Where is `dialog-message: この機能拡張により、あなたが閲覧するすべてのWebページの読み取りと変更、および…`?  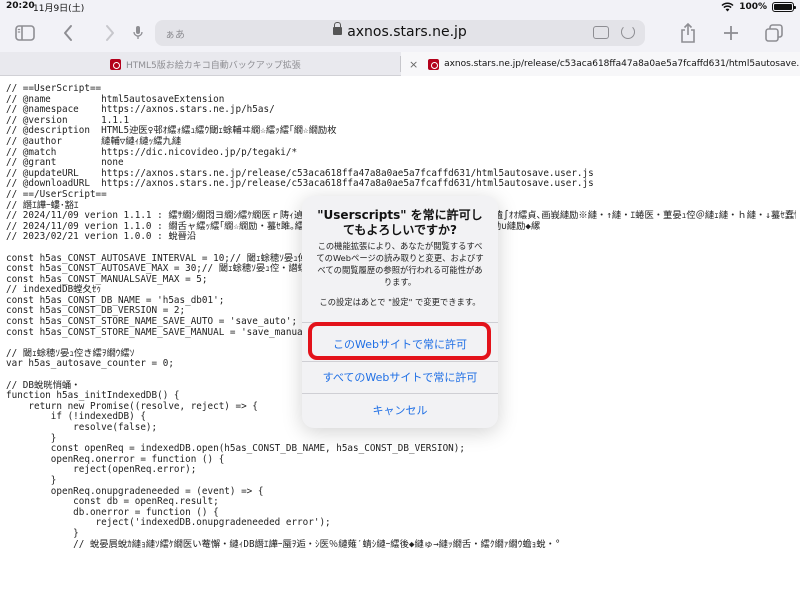 dialog-message: この機能拡張により、あなたが閲覧するすべてのWebページの読み取りと変更、および… is located at coordinates (400, 264).